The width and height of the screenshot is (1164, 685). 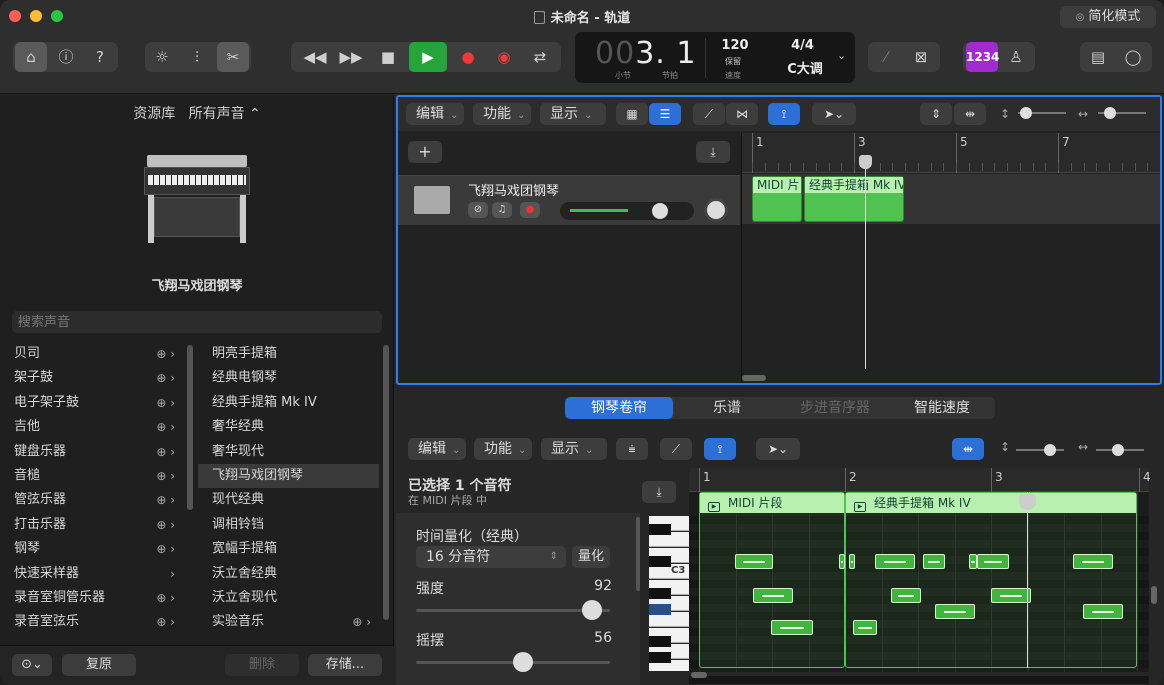 I want to click on patch-item: 飞翔马戏团钢琴, so click(x=288, y=476).